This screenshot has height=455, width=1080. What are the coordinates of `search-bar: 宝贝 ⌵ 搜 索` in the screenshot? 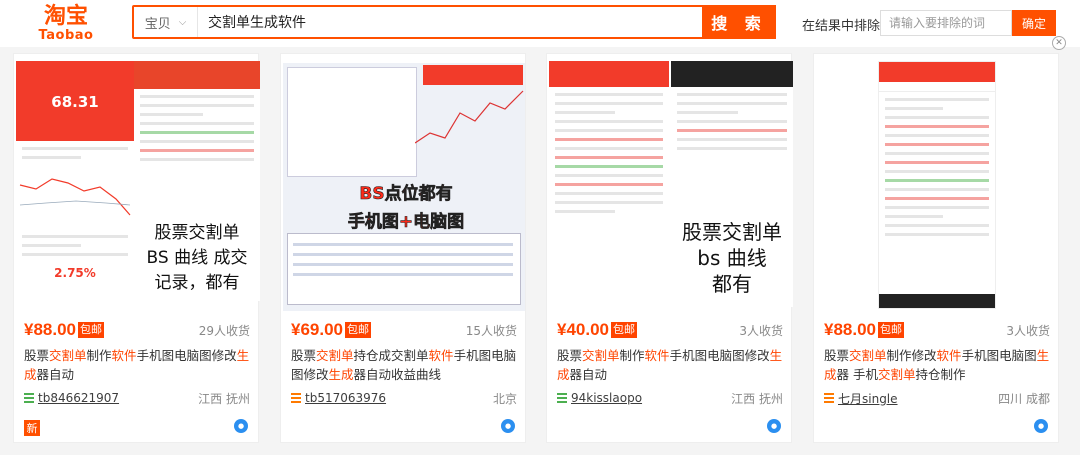 It's located at (454, 22).